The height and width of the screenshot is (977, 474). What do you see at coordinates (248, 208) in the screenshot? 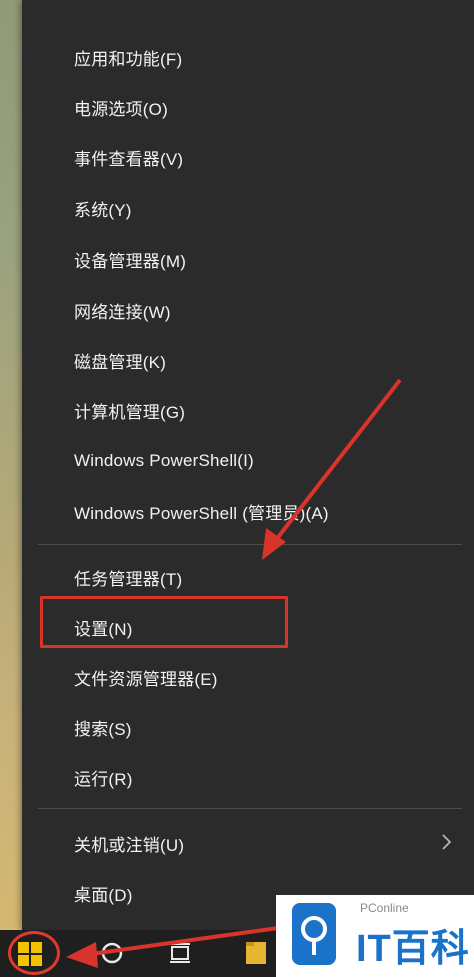
I see `menu-item-system: 系统(Y)` at bounding box center [248, 208].